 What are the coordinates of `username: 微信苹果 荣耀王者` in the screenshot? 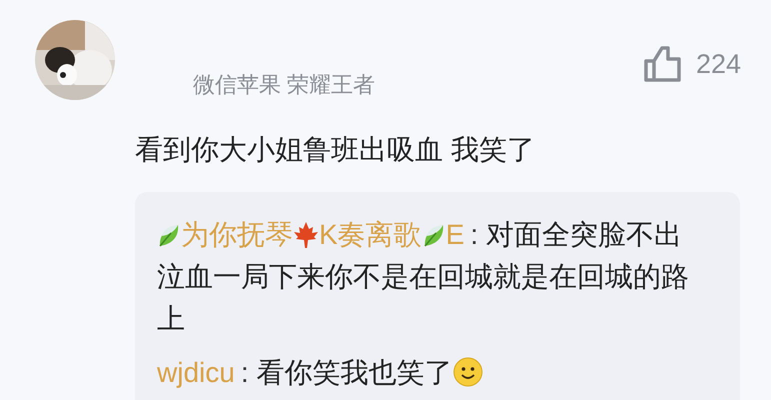 It's located at (418, 85).